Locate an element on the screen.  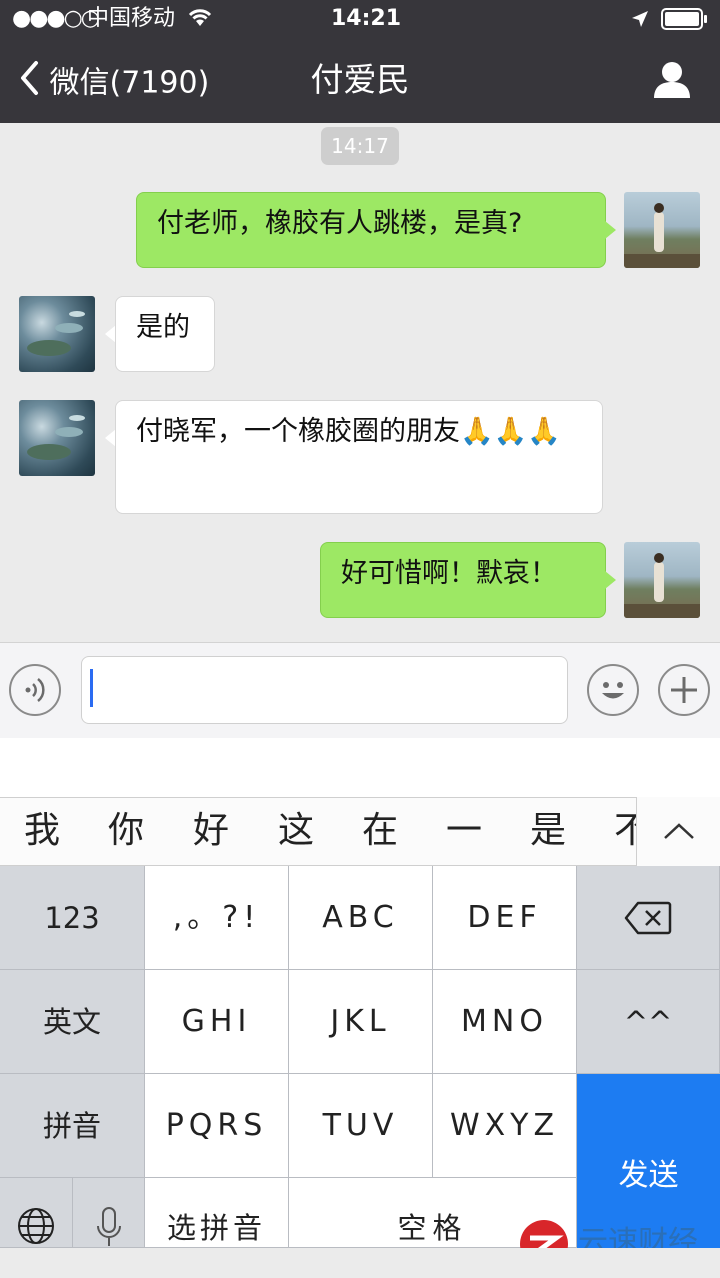
key-english: 英文 is located at coordinates (72, 1022).